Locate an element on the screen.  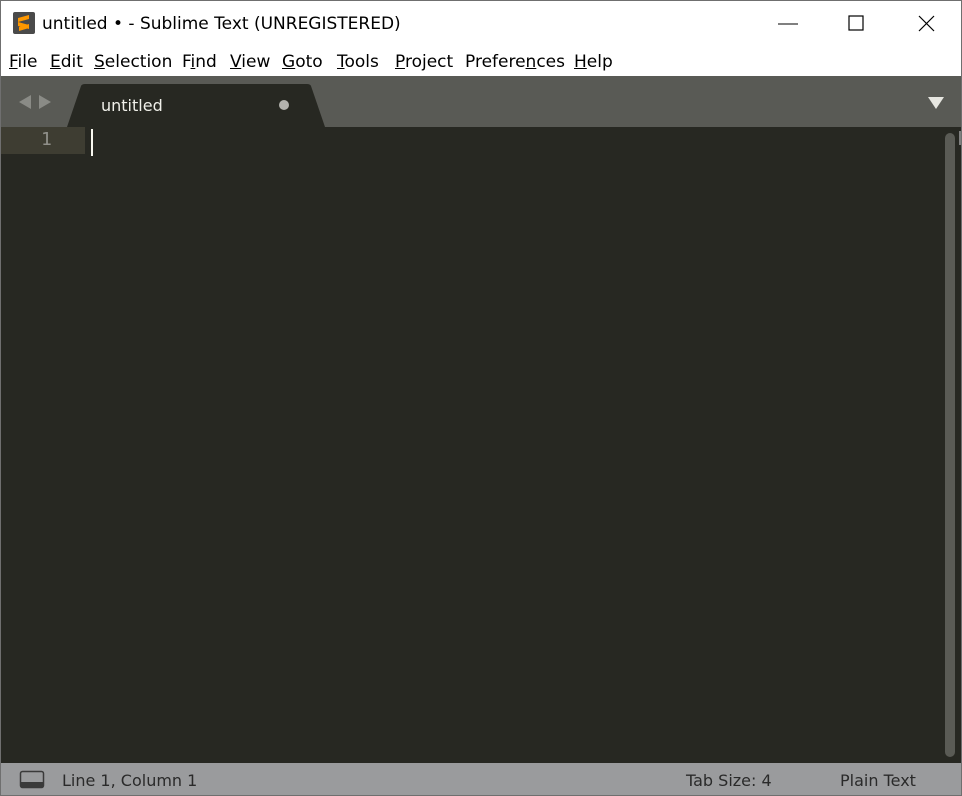
panel-switcher-button is located at coordinates (32, 782).